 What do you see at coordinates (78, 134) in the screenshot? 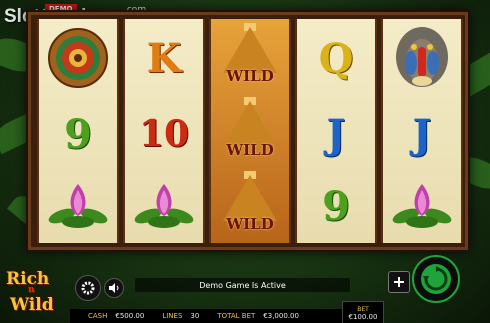
I see `reel-1-symbol-2: 9` at bounding box center [78, 134].